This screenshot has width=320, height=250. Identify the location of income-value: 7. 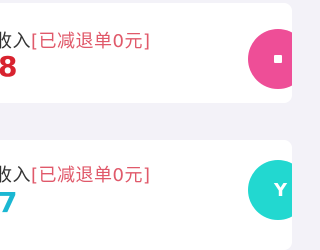
(9, 202).